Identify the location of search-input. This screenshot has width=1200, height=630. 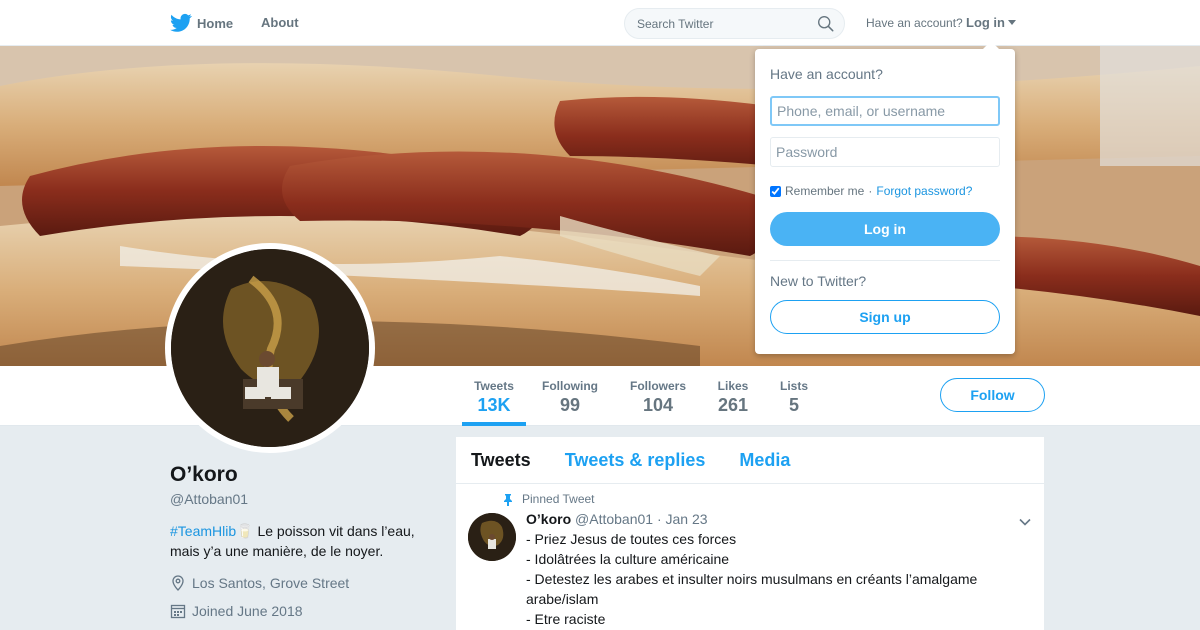
(715, 23).